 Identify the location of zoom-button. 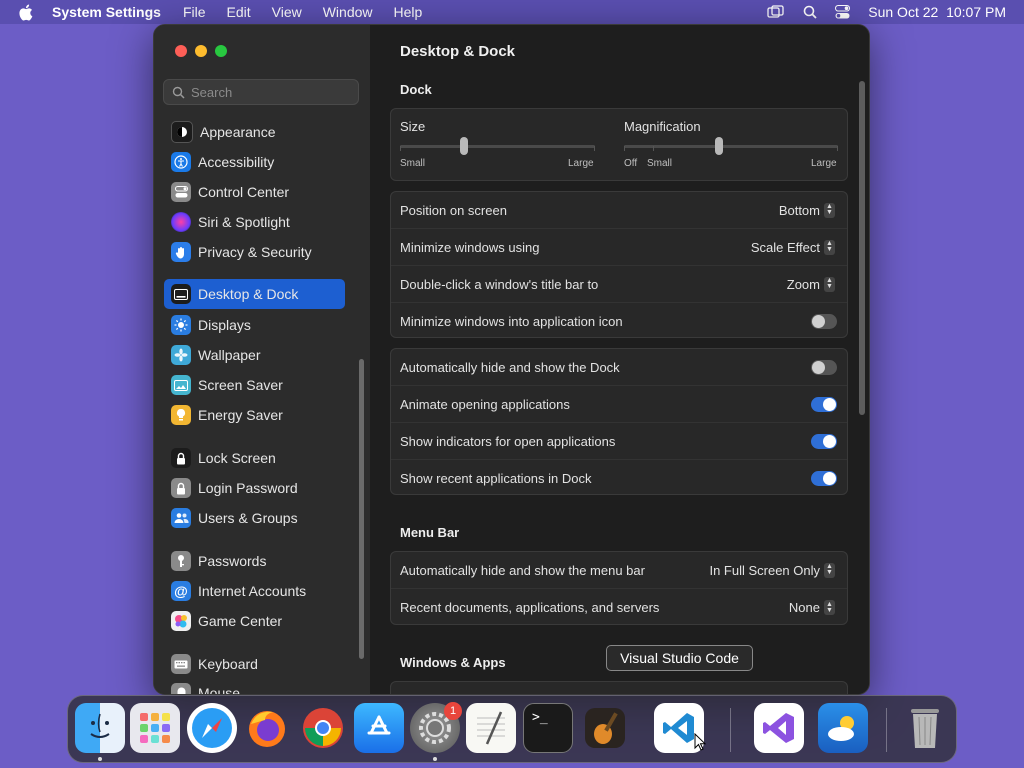
(221, 51).